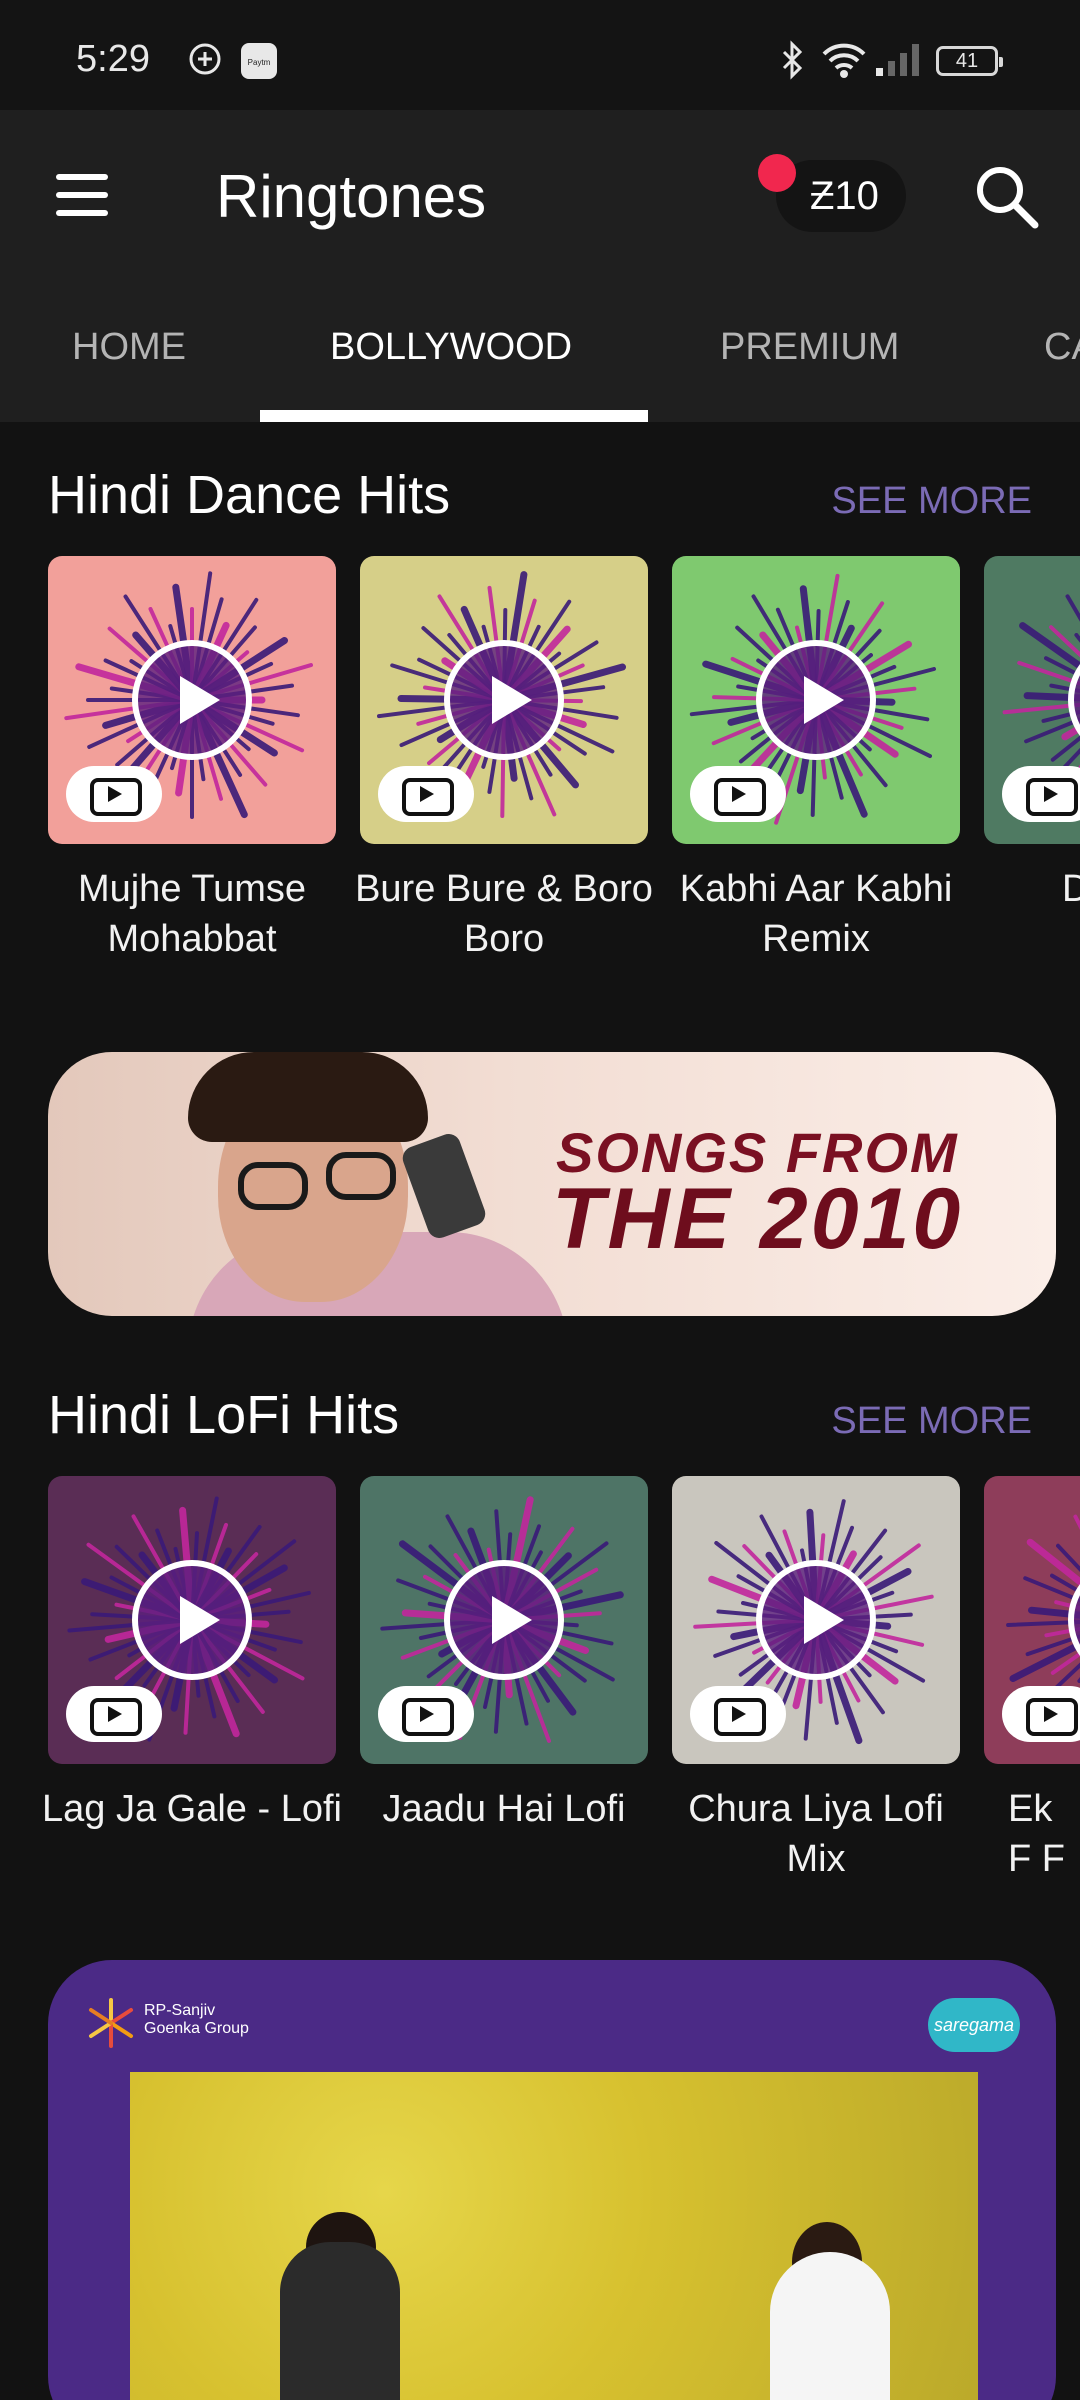  What do you see at coordinates (844, 196) in the screenshot?
I see `coin-balance: Ƶ10` at bounding box center [844, 196].